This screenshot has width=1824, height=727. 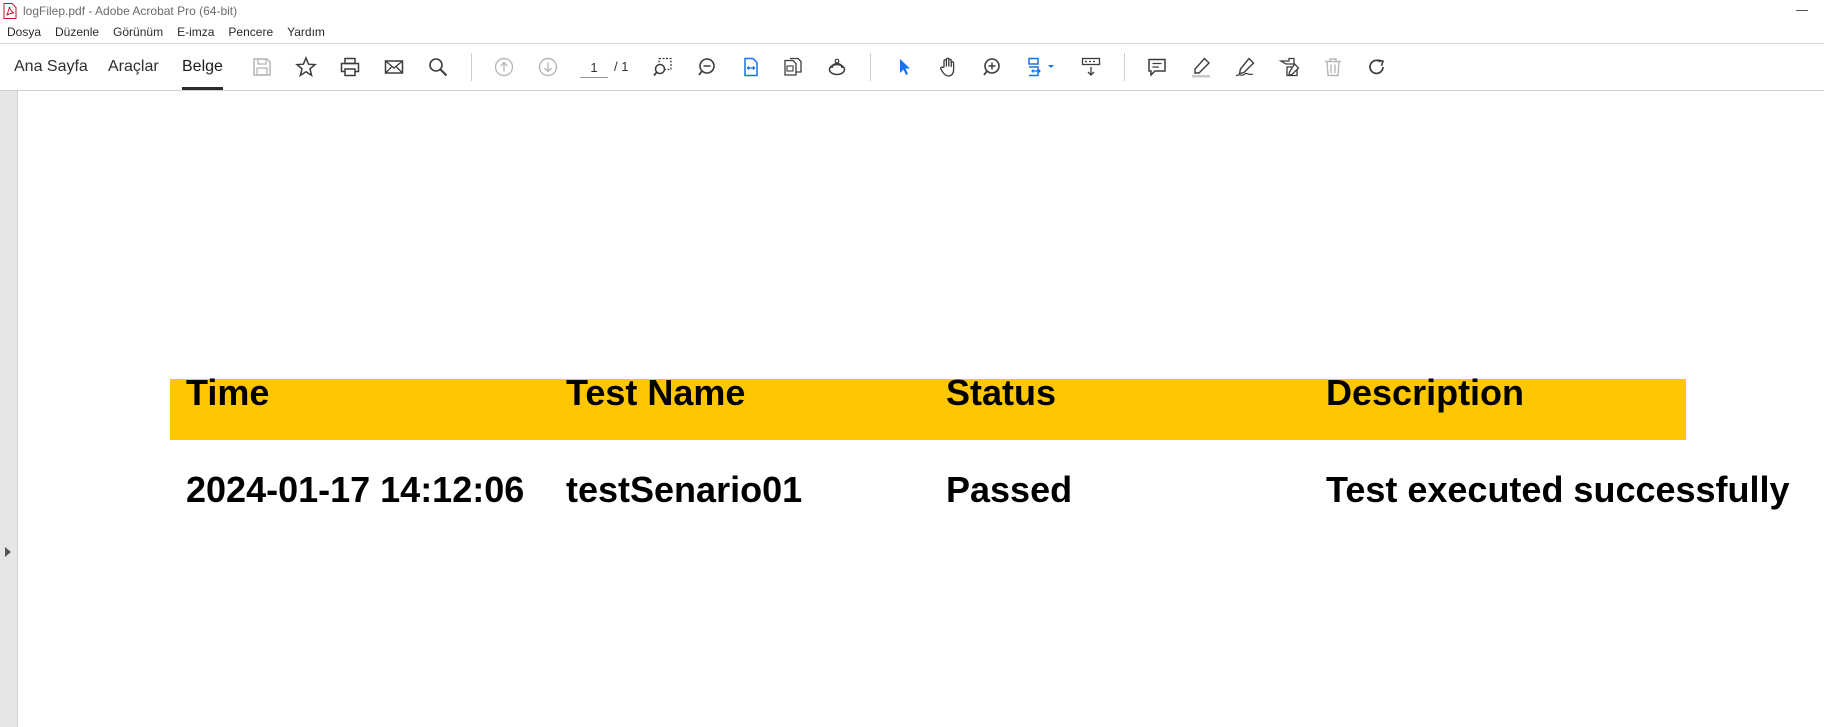 What do you see at coordinates (77, 32) in the screenshot?
I see `menu-edit: Düzenle` at bounding box center [77, 32].